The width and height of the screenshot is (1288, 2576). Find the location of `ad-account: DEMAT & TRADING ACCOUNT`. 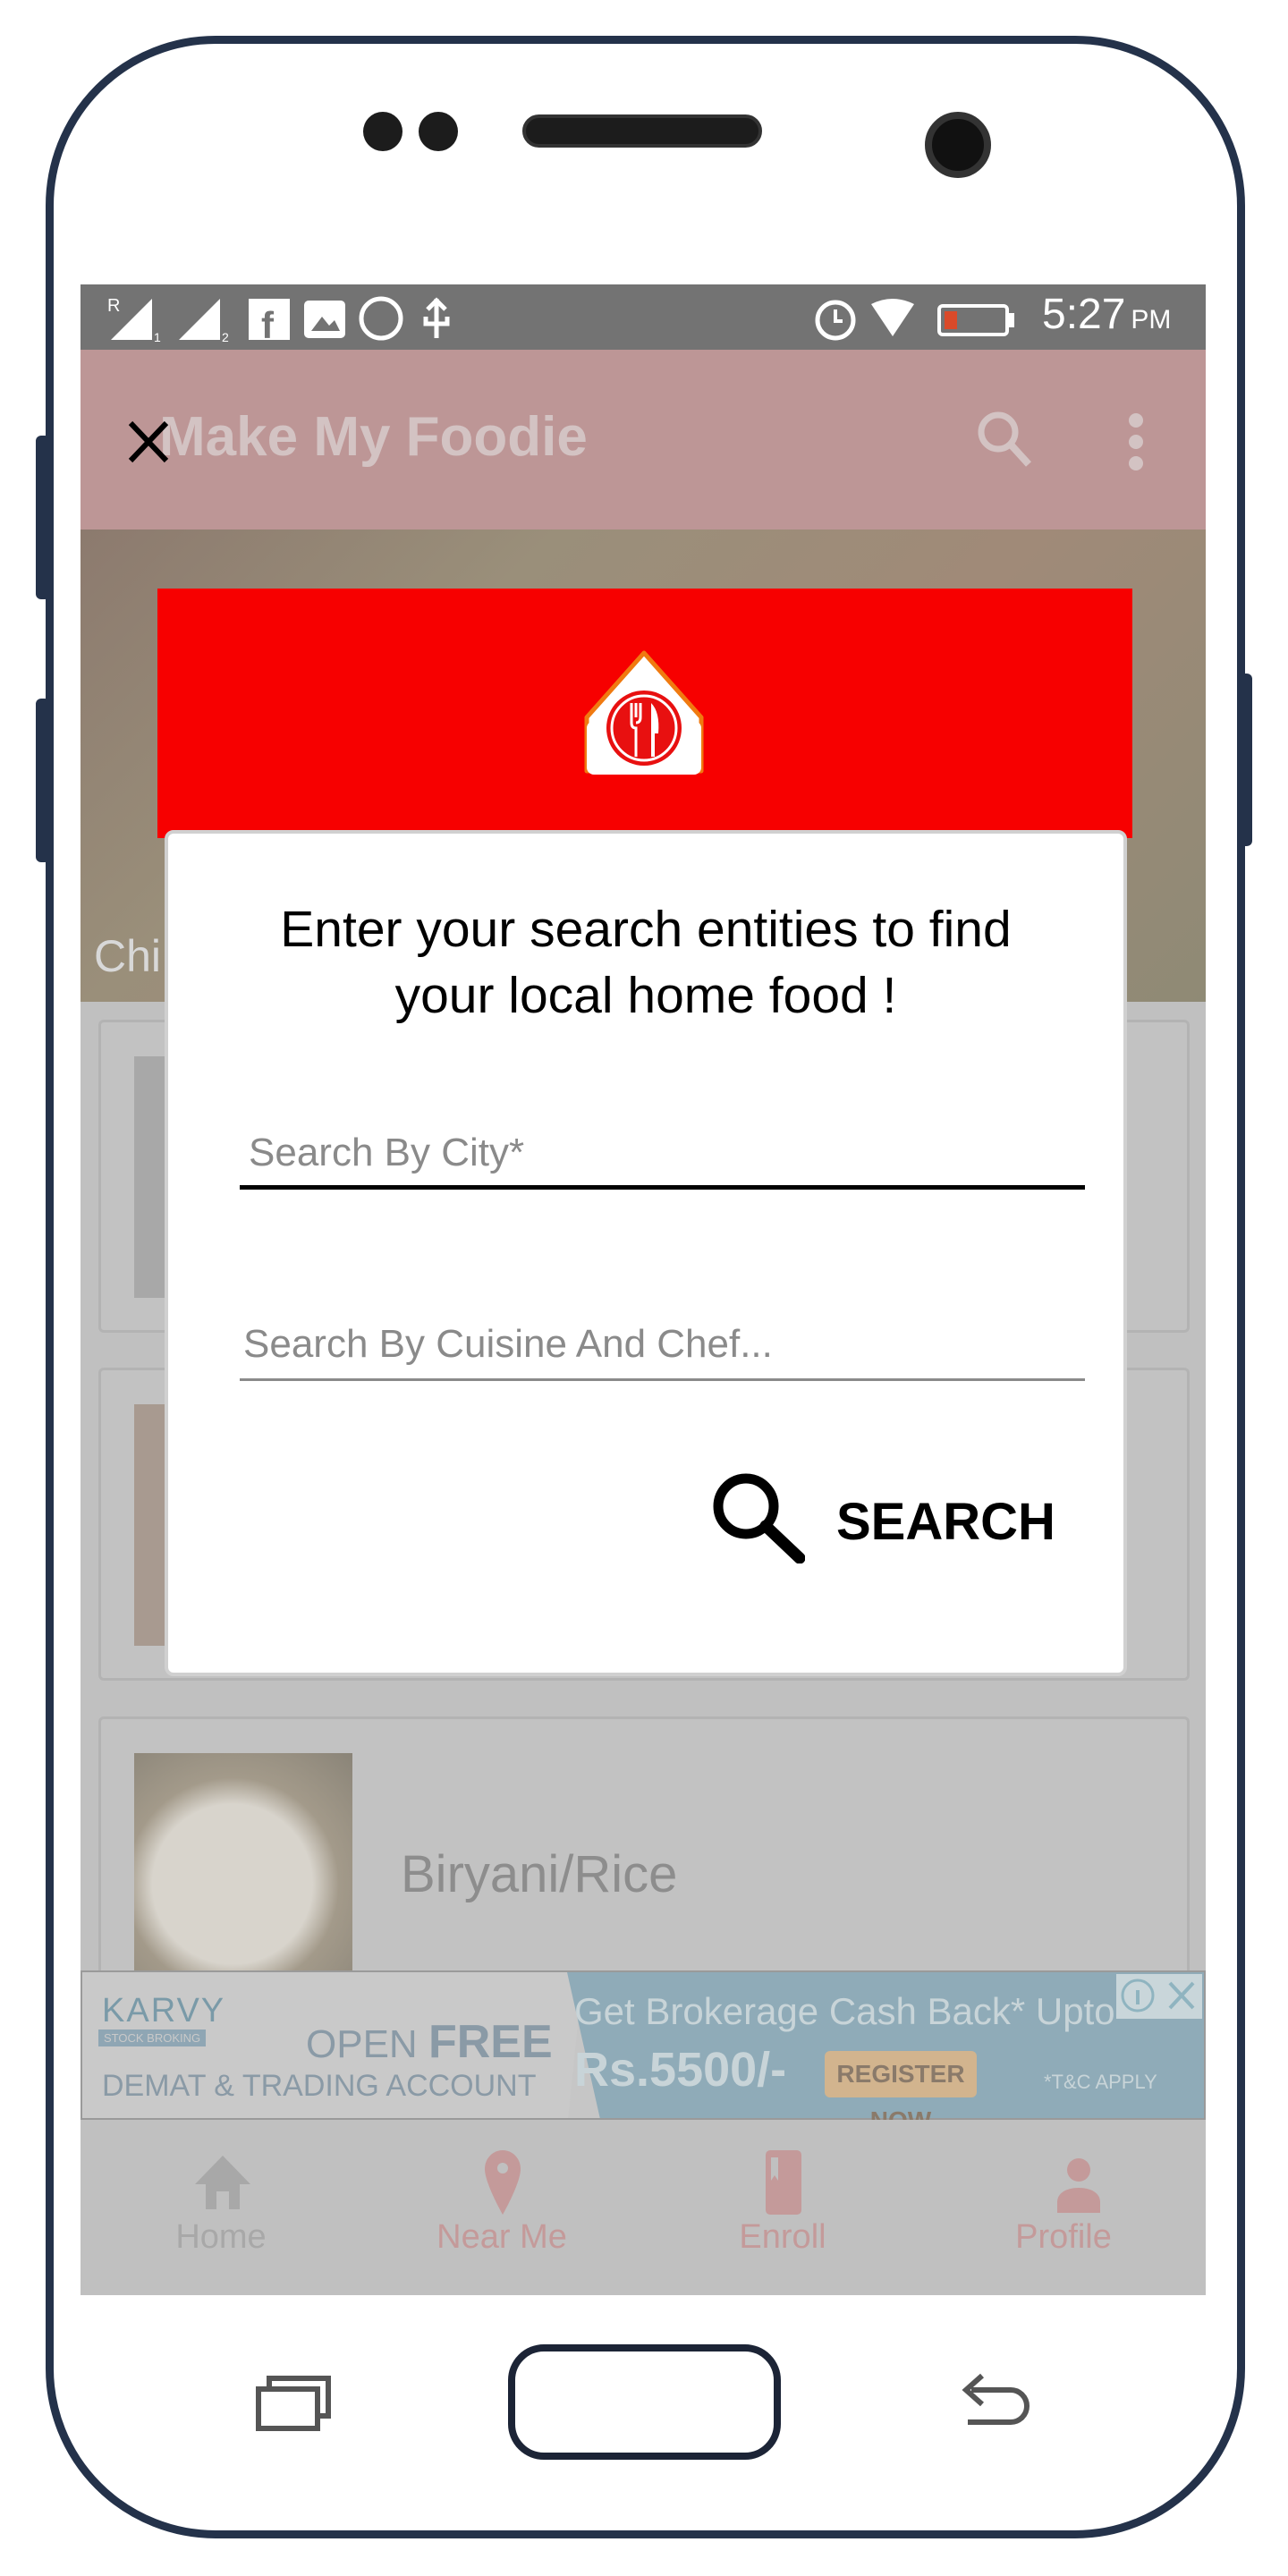

ad-account: DEMAT & TRADING ACCOUNT is located at coordinates (319, 2086).